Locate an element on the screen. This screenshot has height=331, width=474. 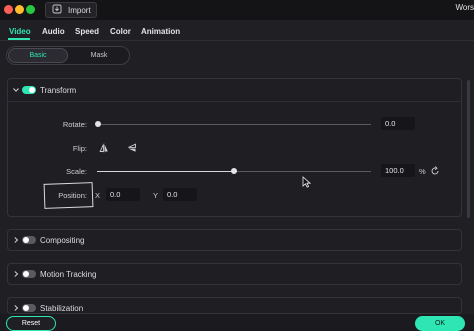
scale-slider-thumb is located at coordinates (234, 171).